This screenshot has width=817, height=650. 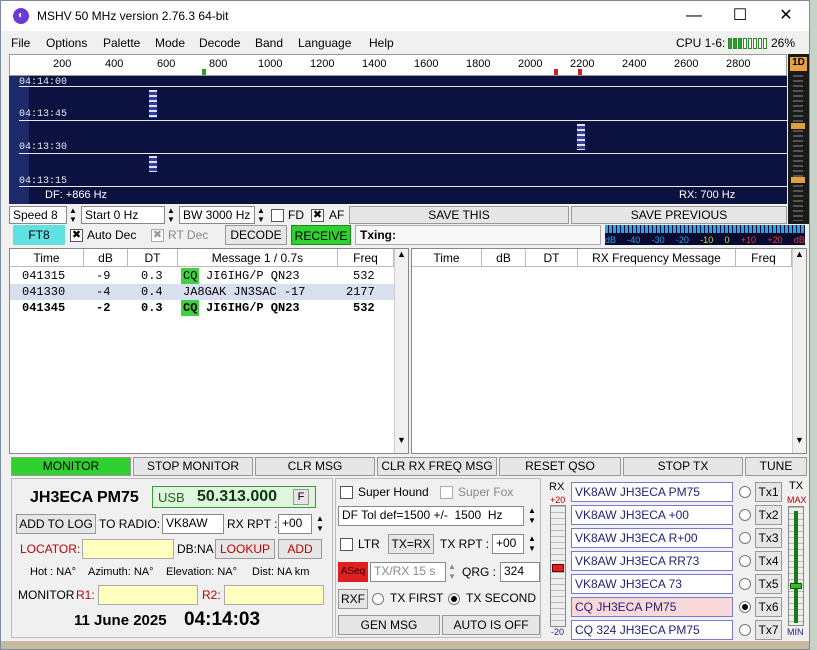 I want to click on locator-input, so click(x=128, y=549).